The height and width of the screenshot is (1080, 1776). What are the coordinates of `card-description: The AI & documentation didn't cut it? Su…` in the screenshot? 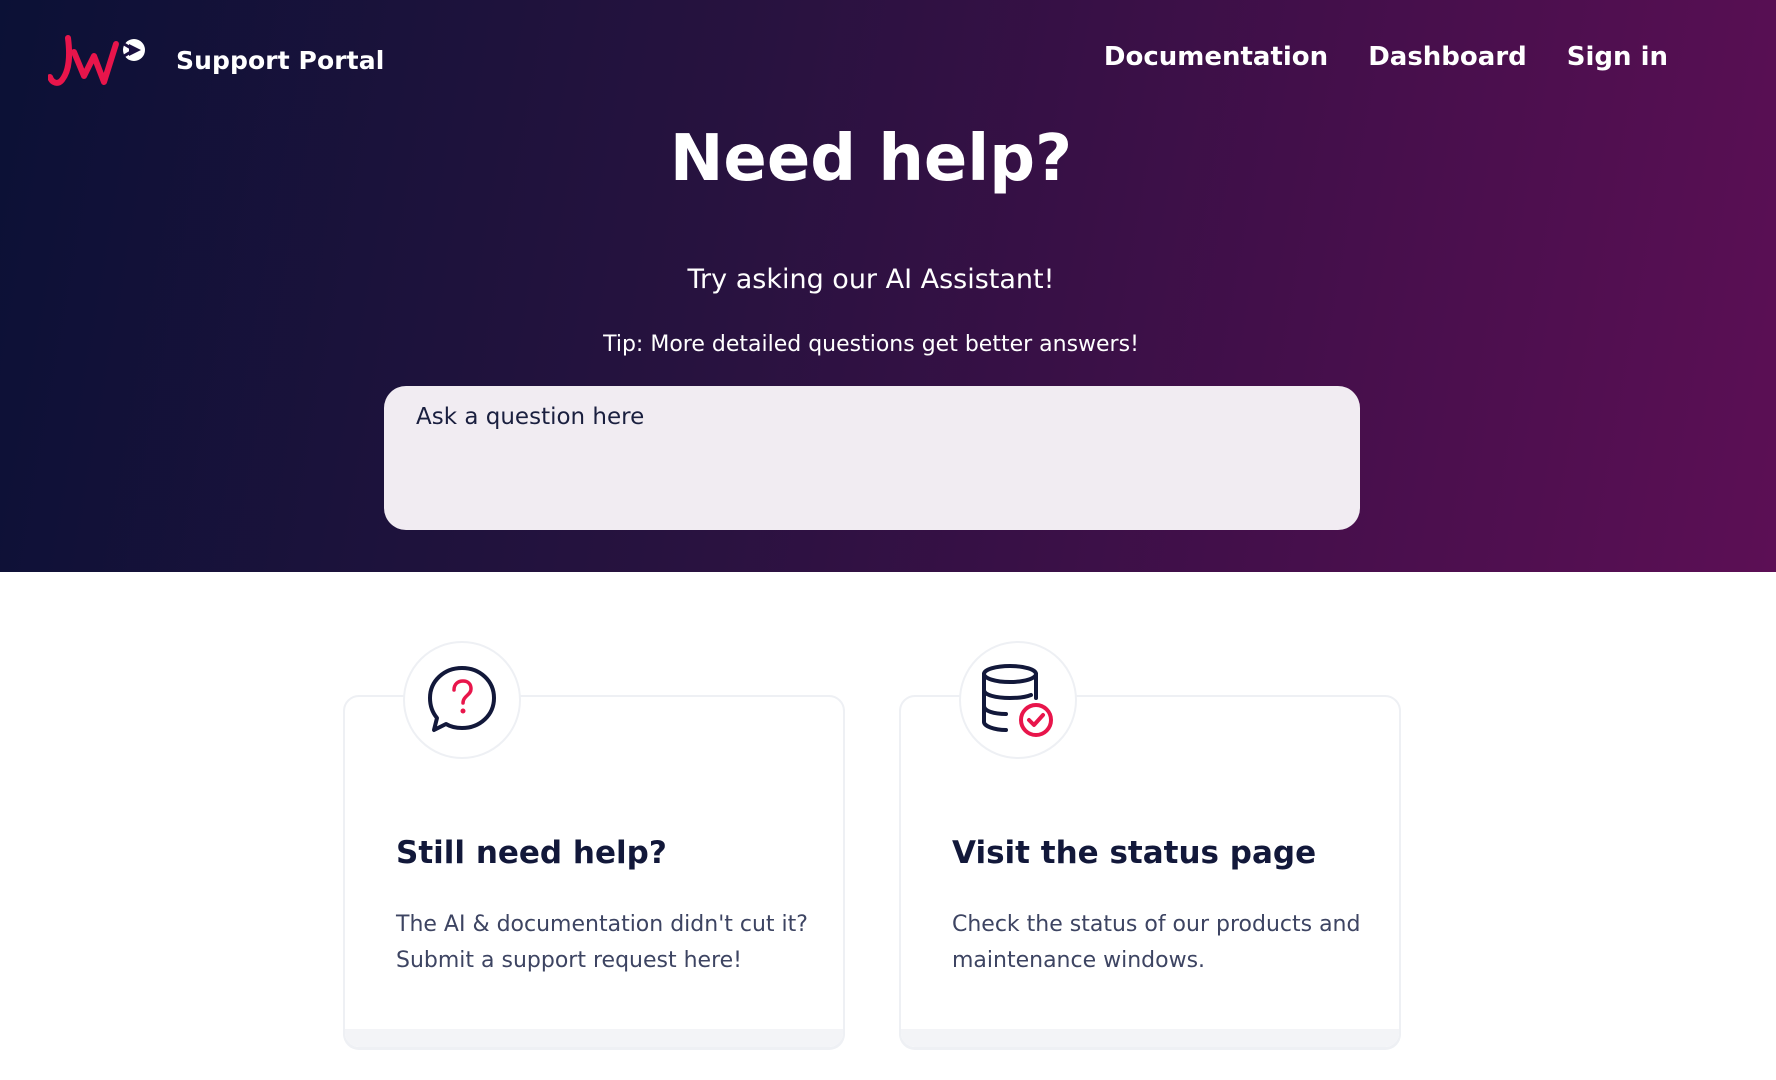 It's located at (606, 943).